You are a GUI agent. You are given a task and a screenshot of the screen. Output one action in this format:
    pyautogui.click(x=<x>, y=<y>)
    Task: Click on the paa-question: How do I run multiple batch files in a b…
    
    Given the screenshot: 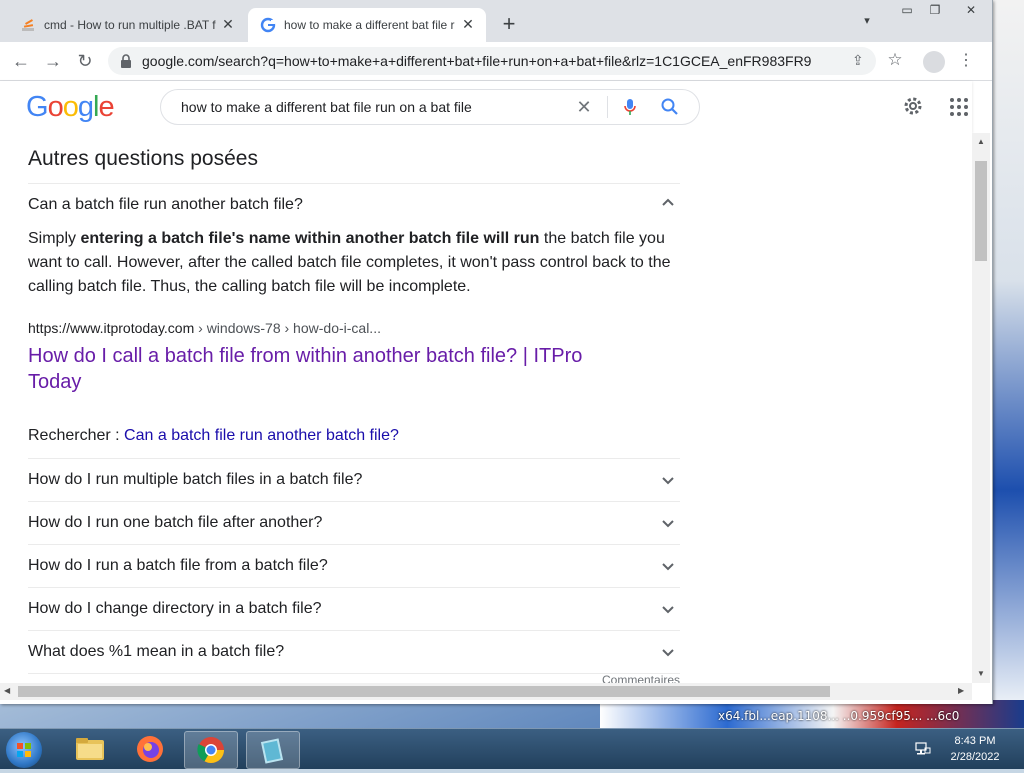 What is the action you would take?
    pyautogui.click(x=195, y=479)
    